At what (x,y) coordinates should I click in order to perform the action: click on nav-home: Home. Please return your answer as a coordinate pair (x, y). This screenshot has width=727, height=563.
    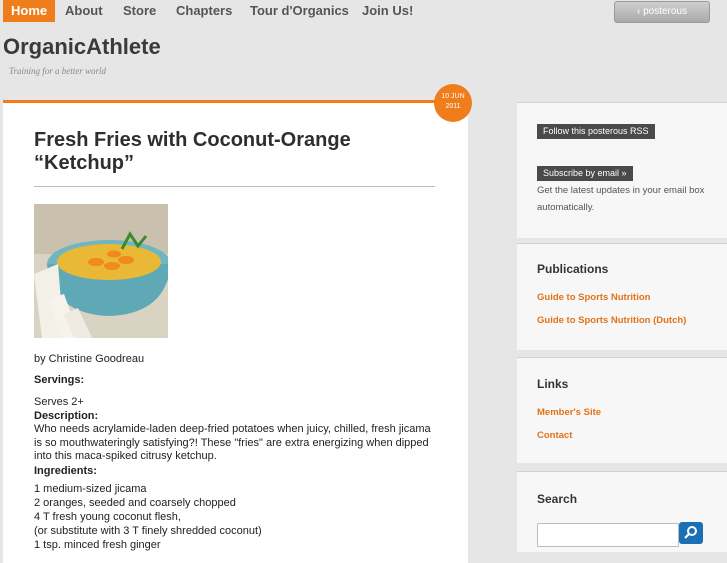
    Looking at the image, I should click on (29, 11).